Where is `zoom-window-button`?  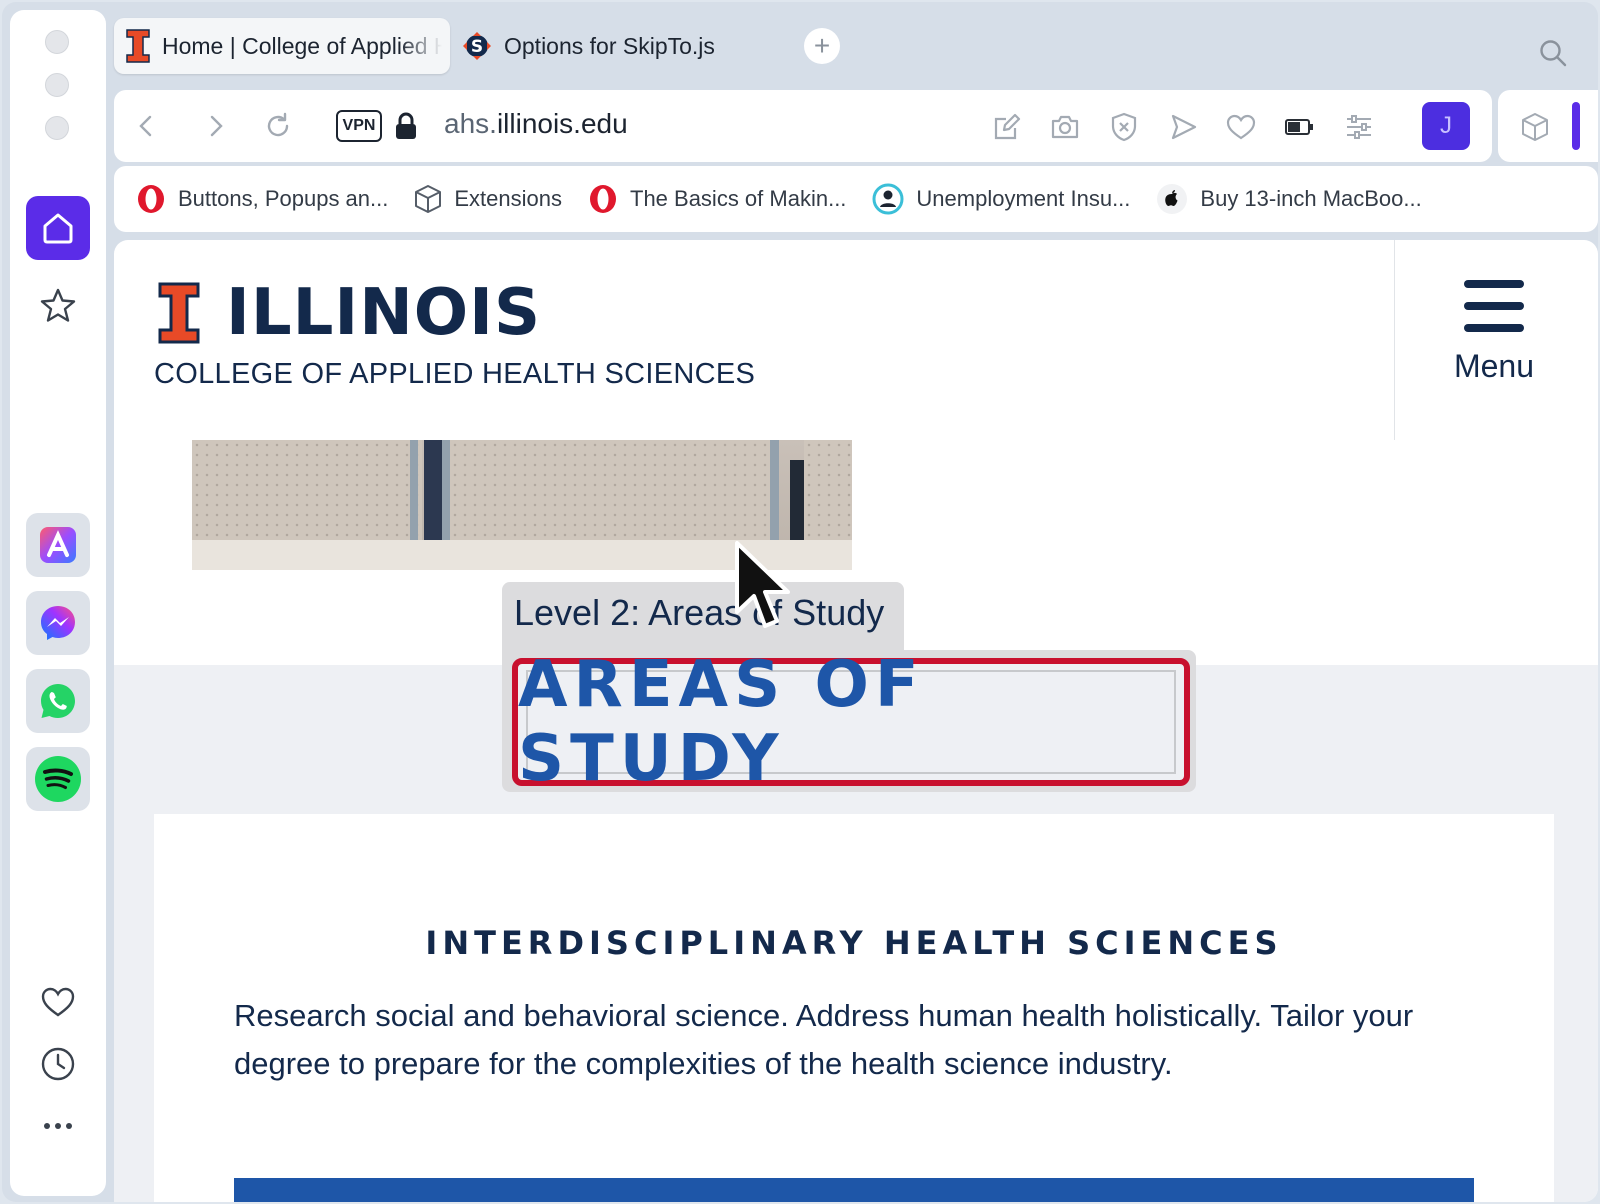 zoom-window-button is located at coordinates (57, 128).